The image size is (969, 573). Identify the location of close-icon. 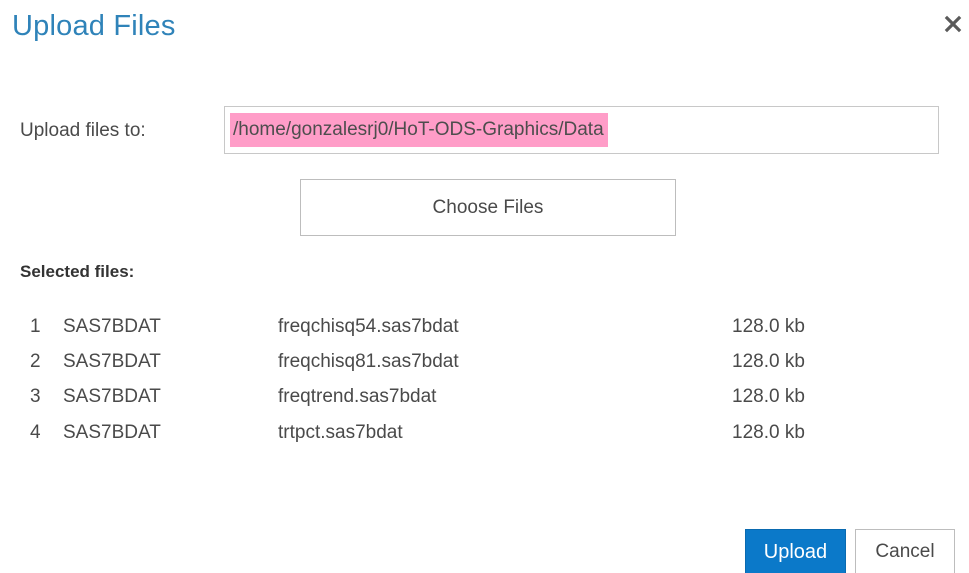
(954, 24).